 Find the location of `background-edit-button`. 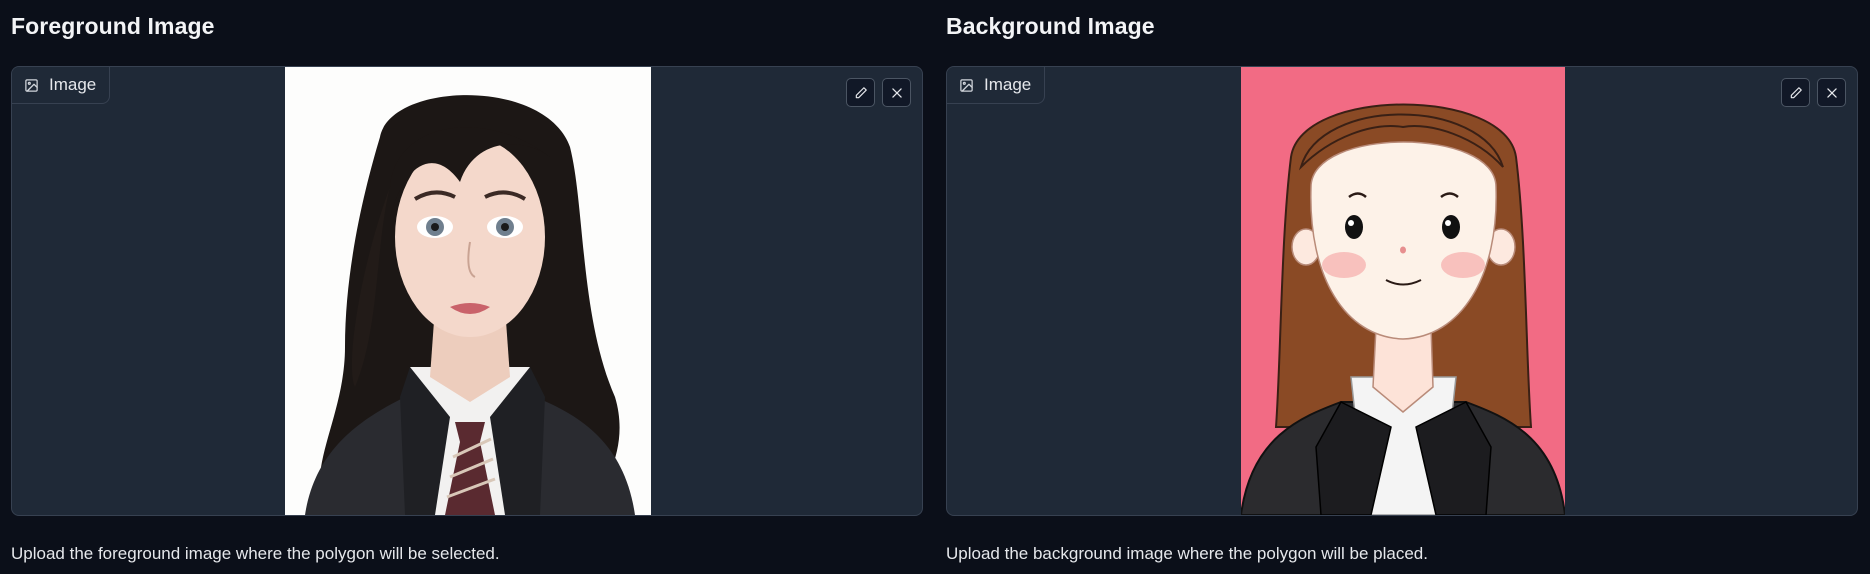

background-edit-button is located at coordinates (1795, 92).